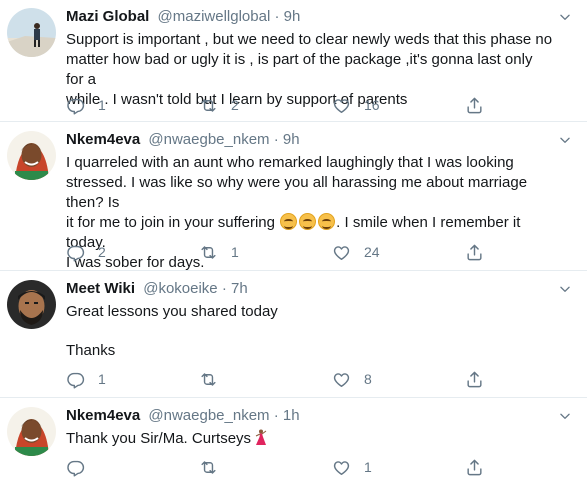 The width and height of the screenshot is (587, 490). I want to click on tweet-actions: 1, so click(281, 467).